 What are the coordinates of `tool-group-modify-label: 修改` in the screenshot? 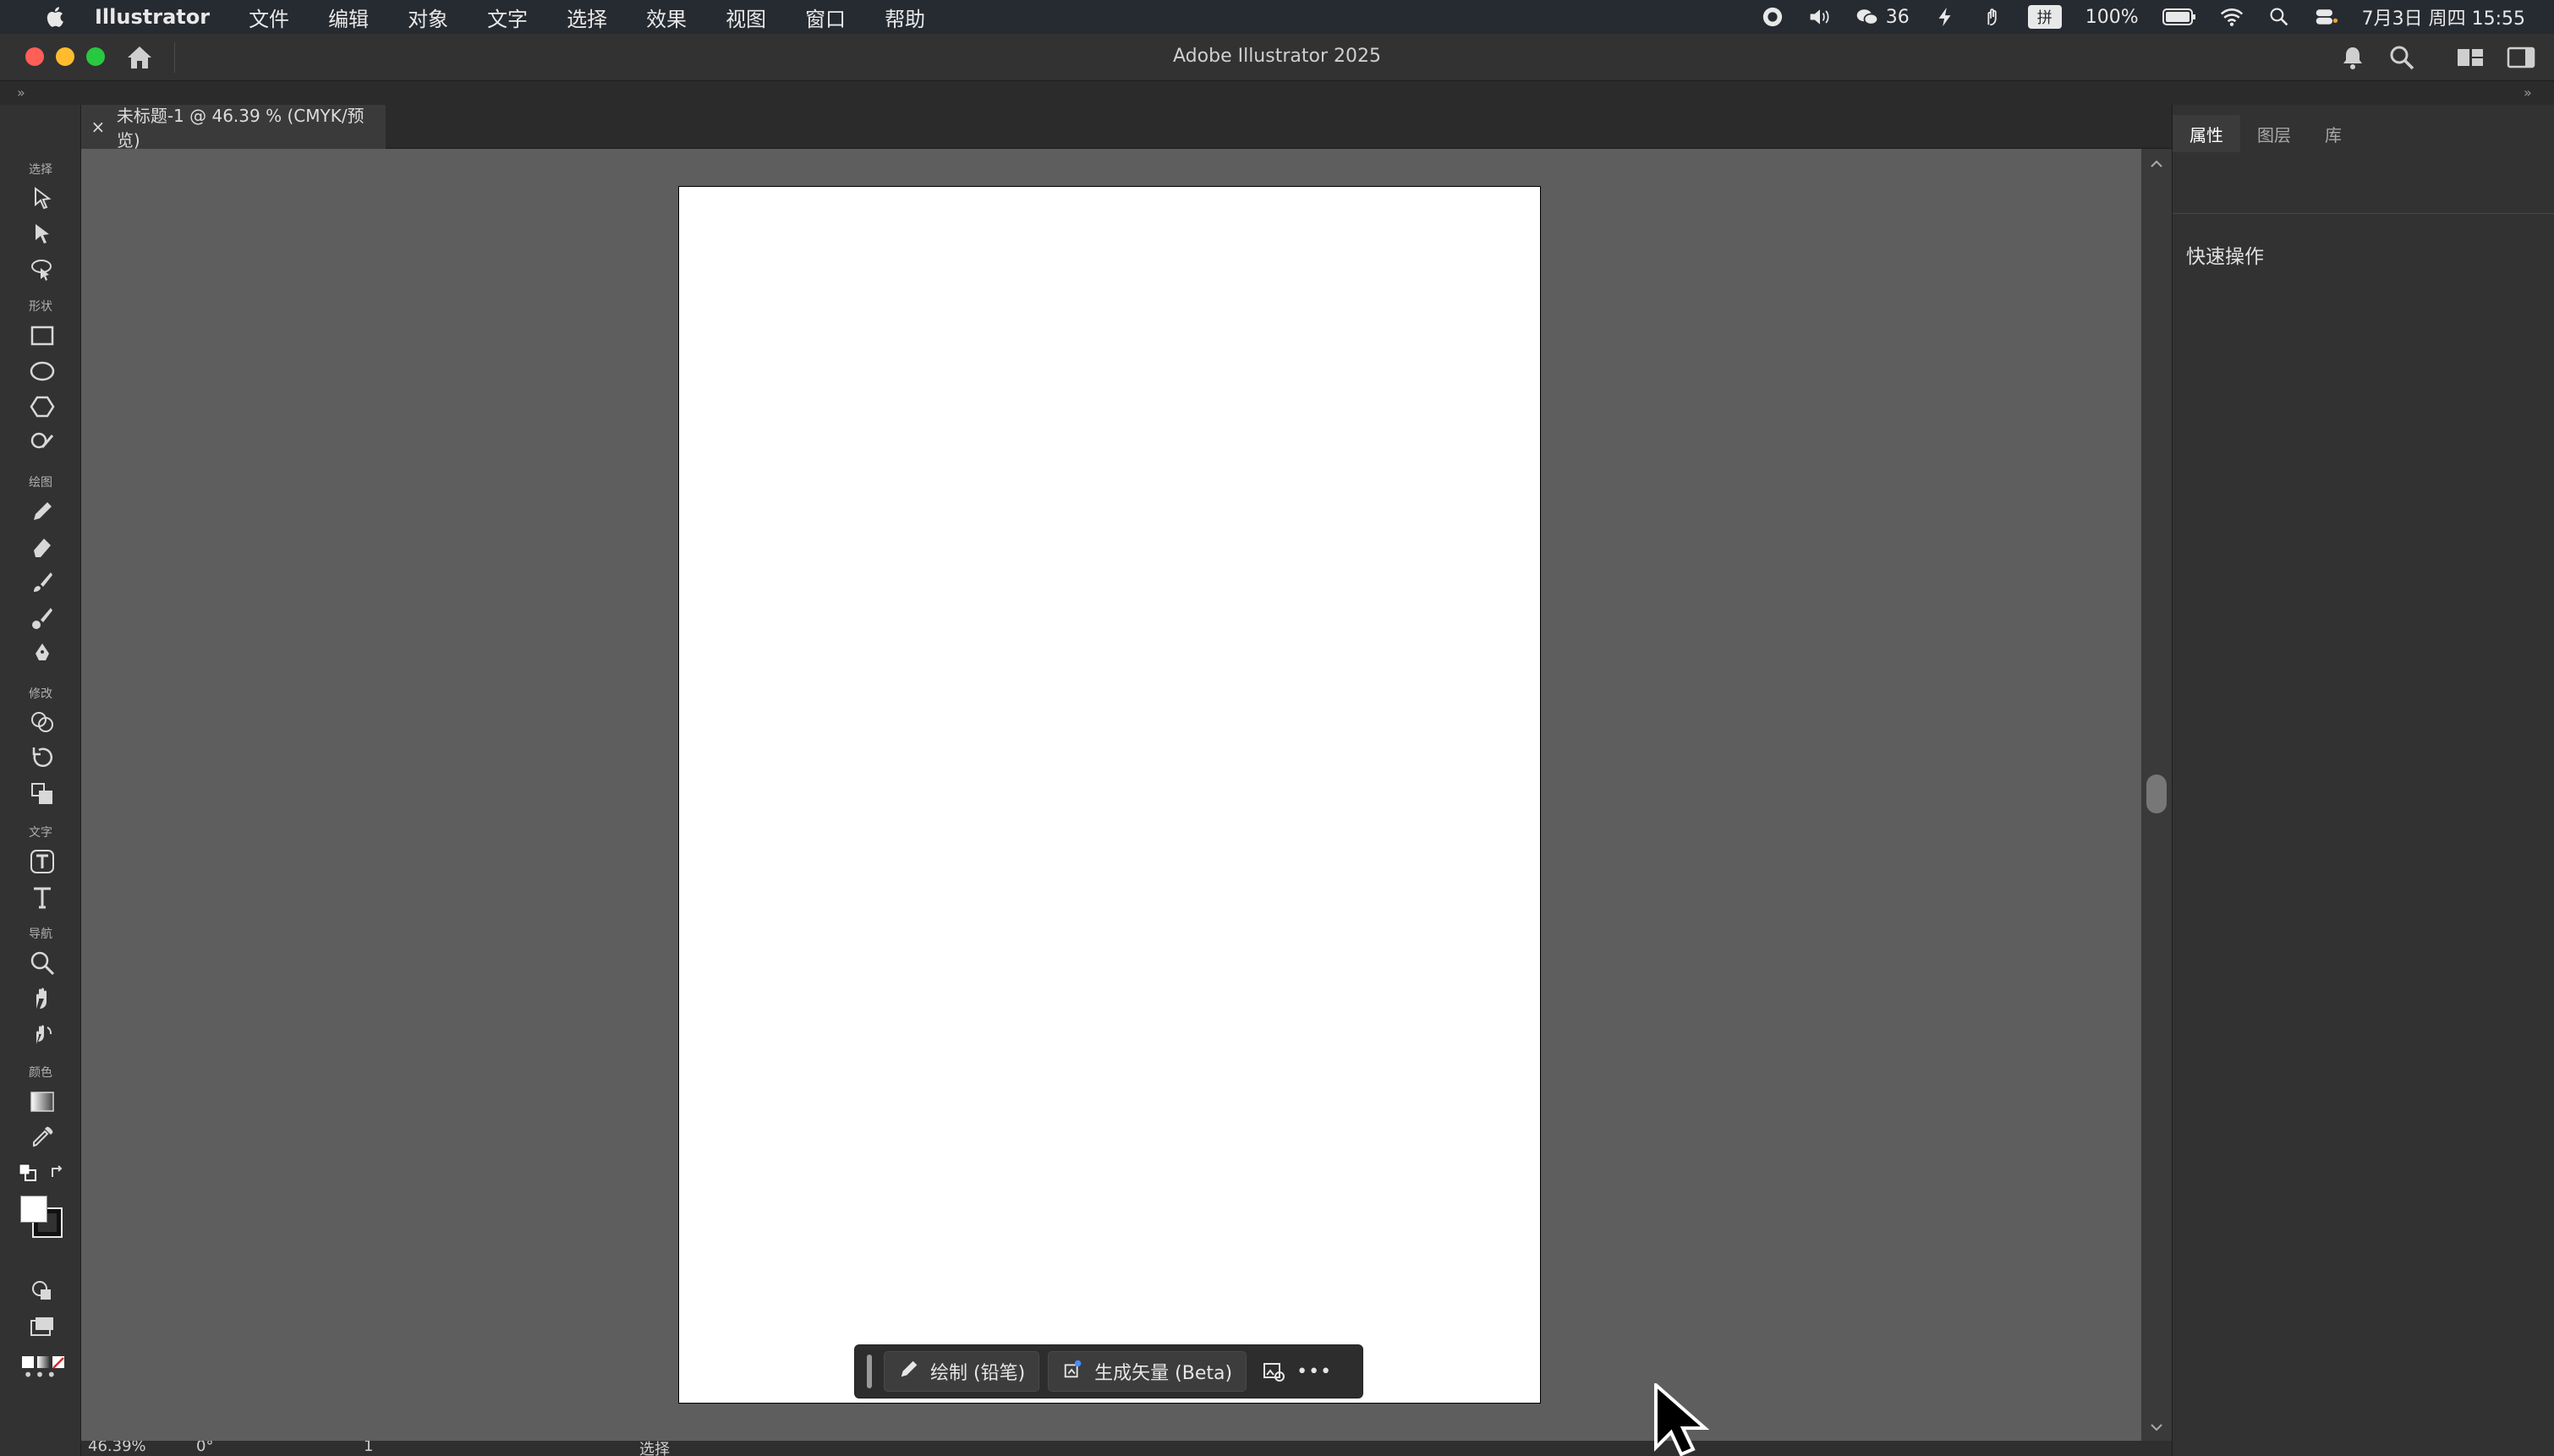 It's located at (41, 694).